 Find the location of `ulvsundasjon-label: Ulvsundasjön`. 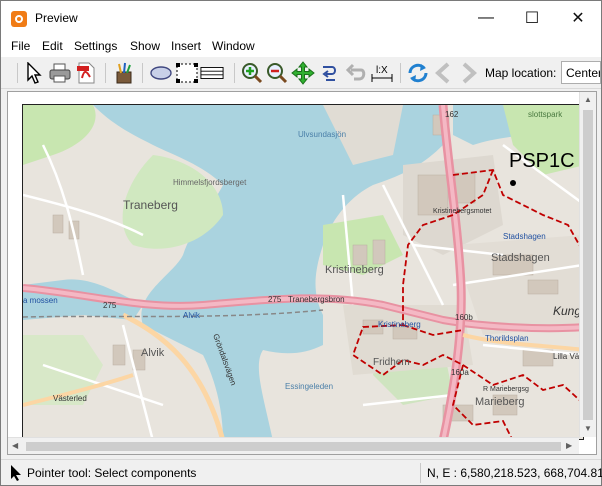

ulvsundasjon-label: Ulvsundasjön is located at coordinates (322, 134).